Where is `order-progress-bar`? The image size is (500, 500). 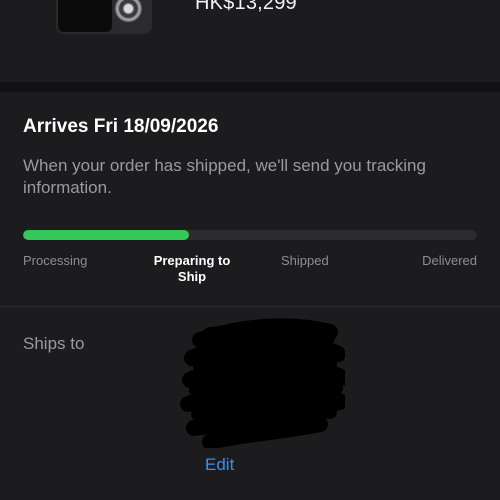 order-progress-bar is located at coordinates (250, 235).